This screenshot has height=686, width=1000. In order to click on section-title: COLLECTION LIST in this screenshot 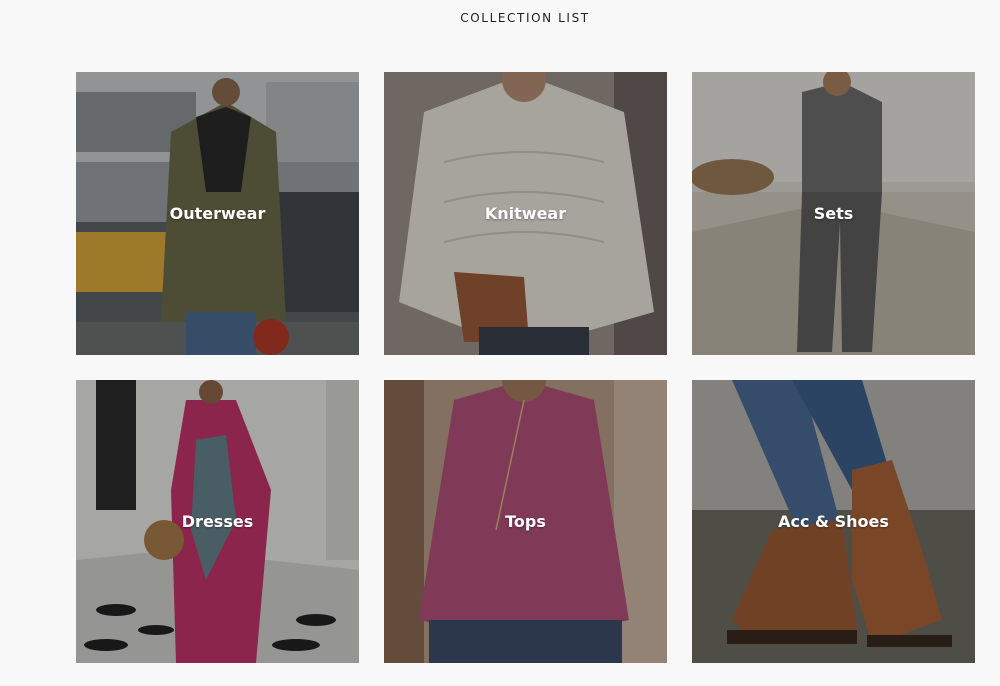, I will do `click(525, 18)`.